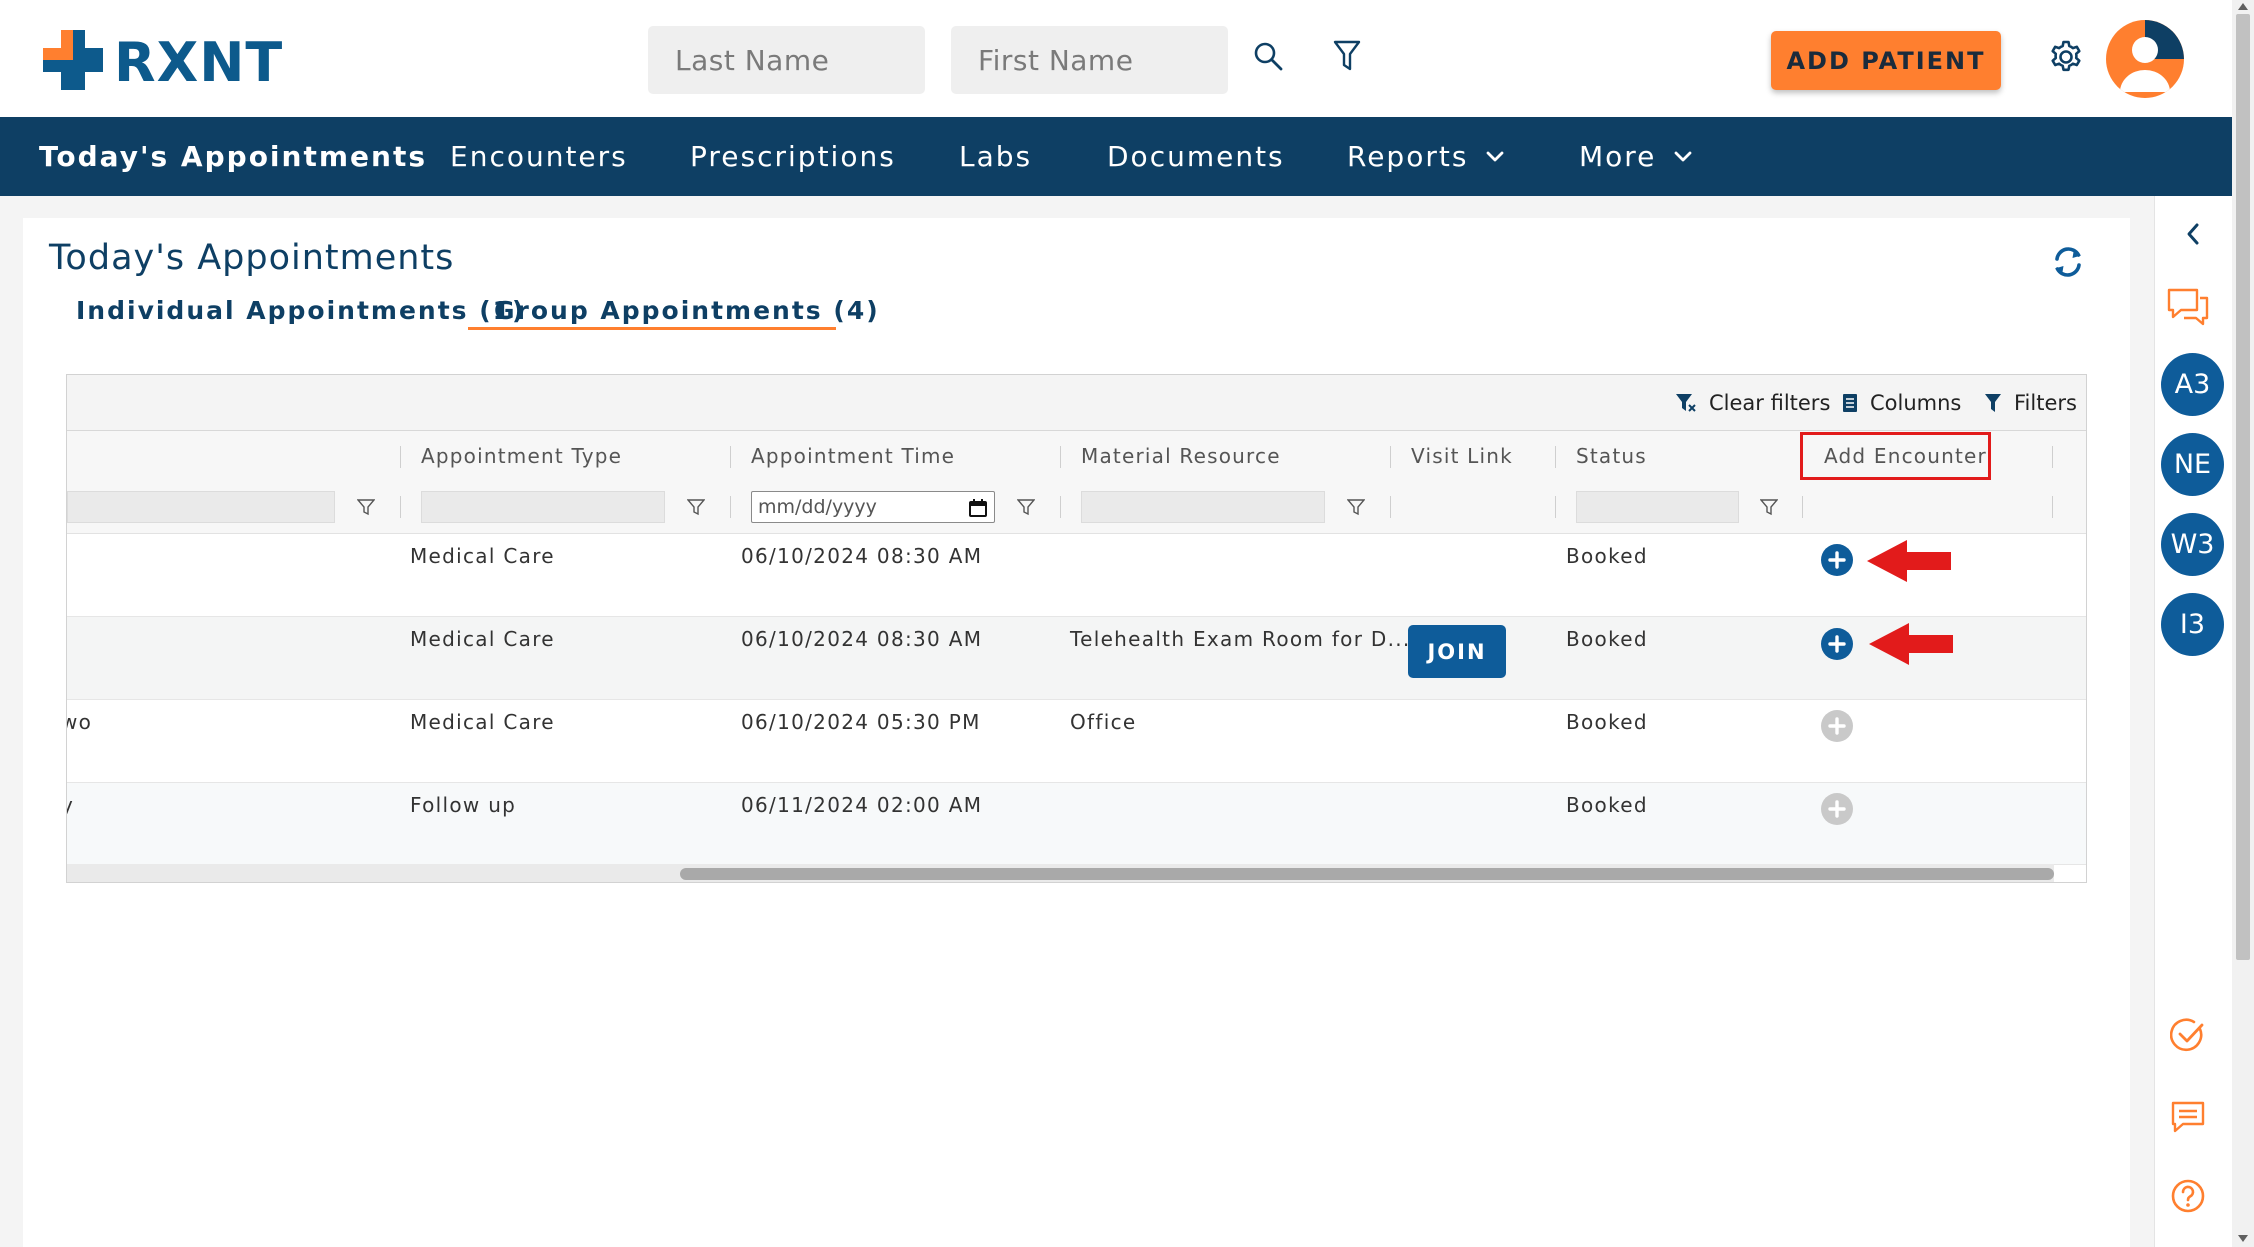  What do you see at coordinates (2192, 544) in the screenshot?
I see `sidebar-badge-w3: W3` at bounding box center [2192, 544].